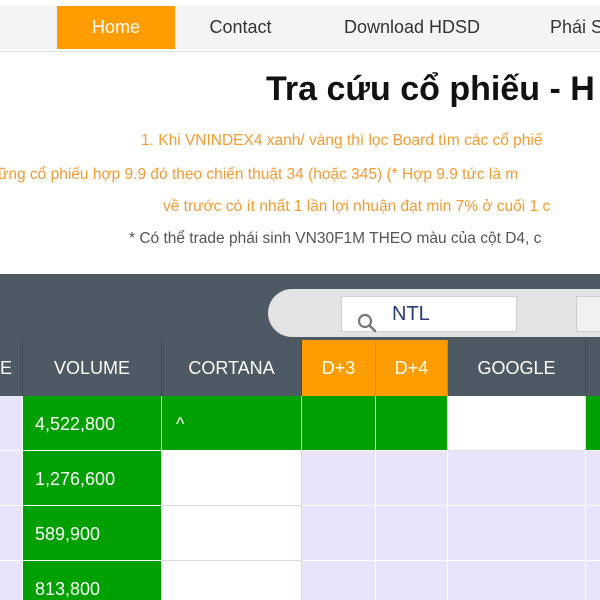  What do you see at coordinates (588, 314) in the screenshot?
I see `search-submit-button` at bounding box center [588, 314].